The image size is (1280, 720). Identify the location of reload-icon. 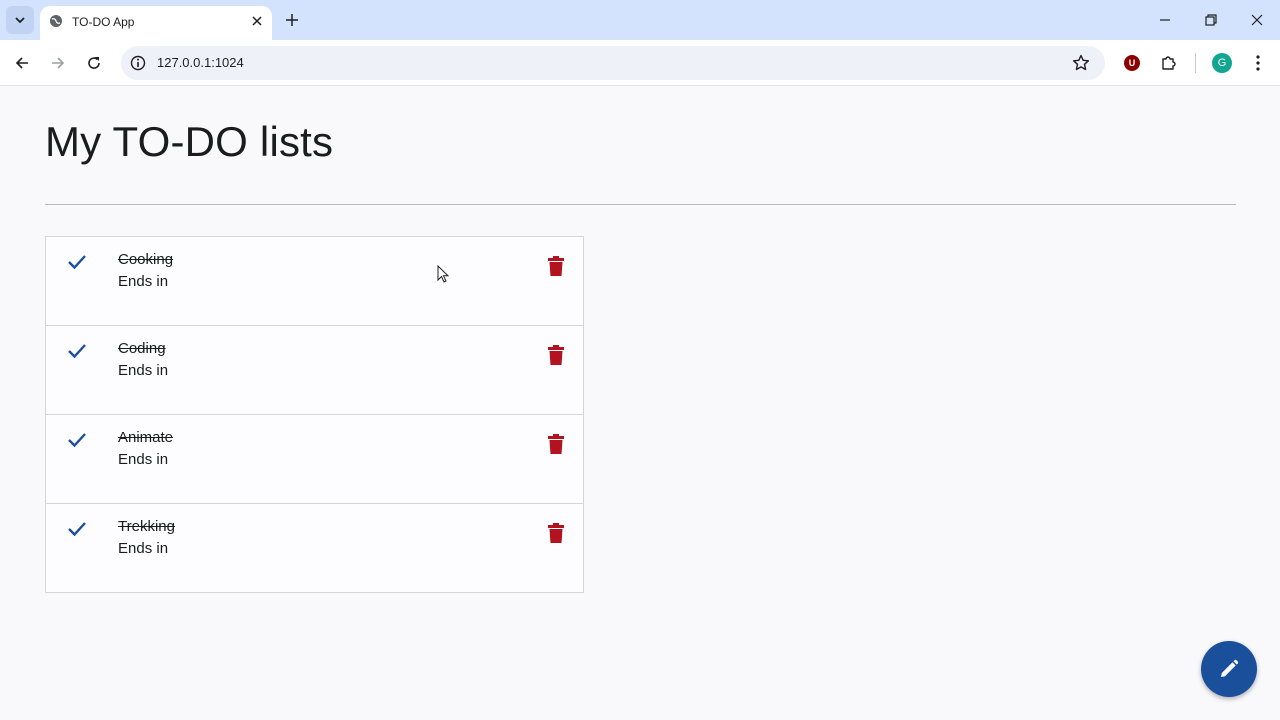
(94, 63).